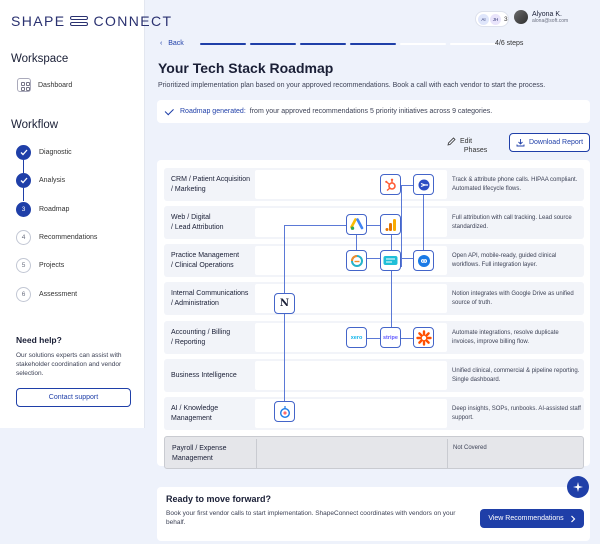 The image size is (600, 544). What do you see at coordinates (79, 21) in the screenshot?
I see `brand-mark-icon` at bounding box center [79, 21].